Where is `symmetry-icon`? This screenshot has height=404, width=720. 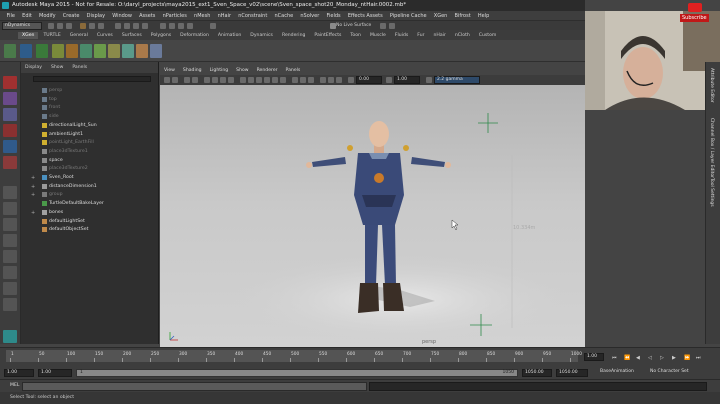
symmetry-icon is located at coordinates (383, 26).